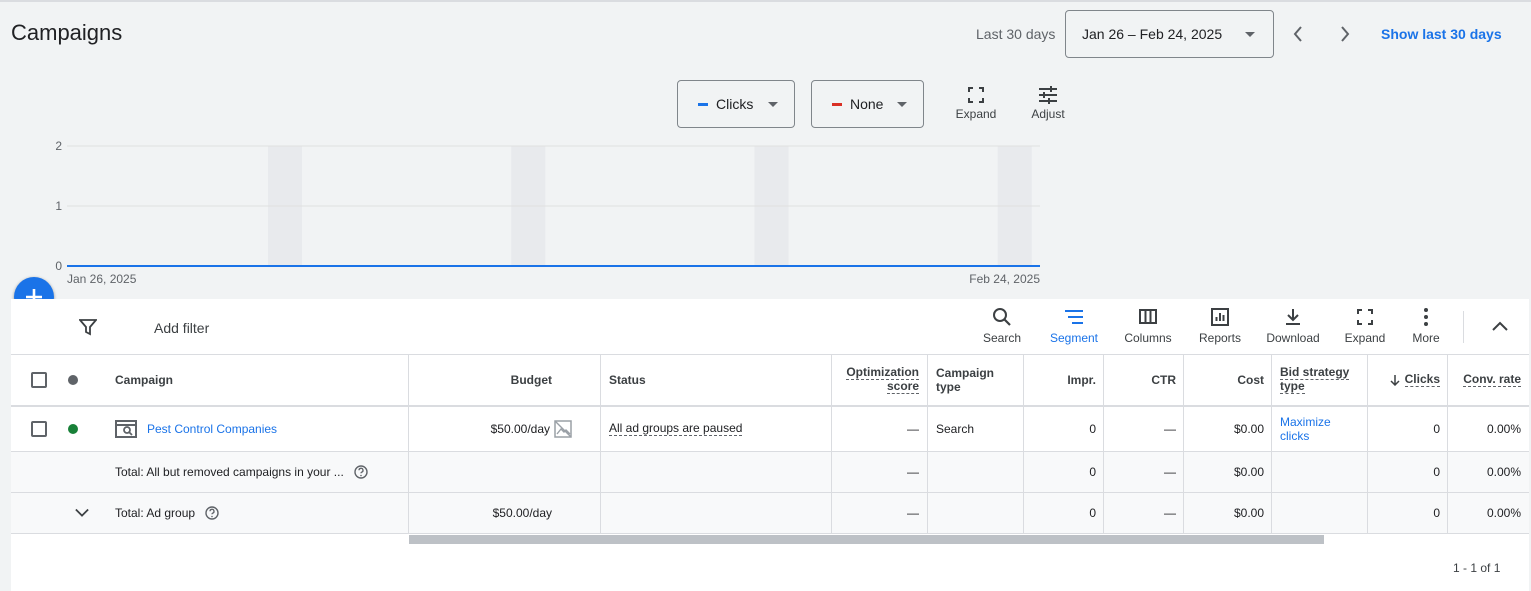  I want to click on search-icon, so click(1002, 317).